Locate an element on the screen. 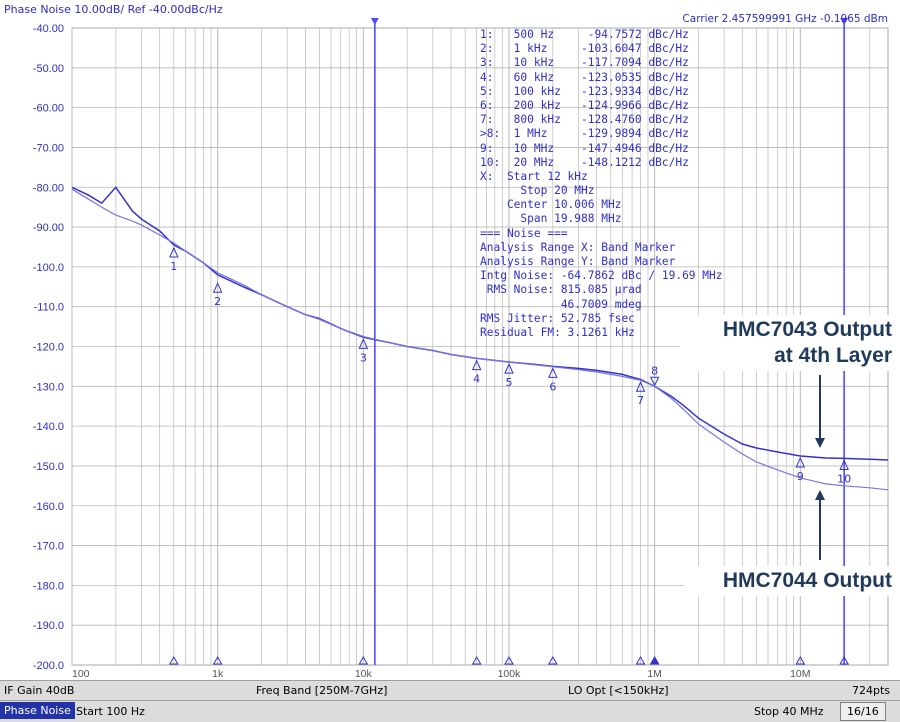  y-tick-label: -190.0 is located at coordinates (48, 626).